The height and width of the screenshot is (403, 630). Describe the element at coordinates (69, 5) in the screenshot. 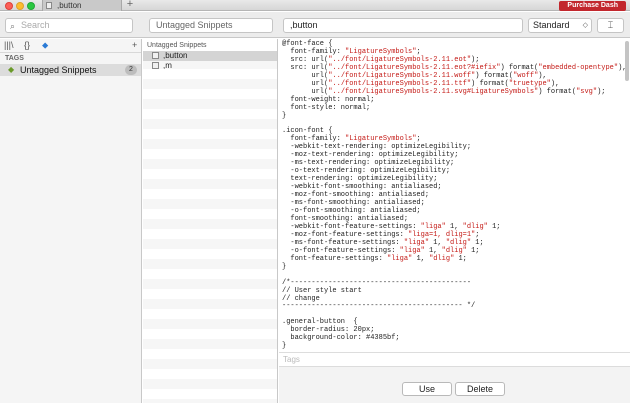

I see `tab-title: ,button` at that location.